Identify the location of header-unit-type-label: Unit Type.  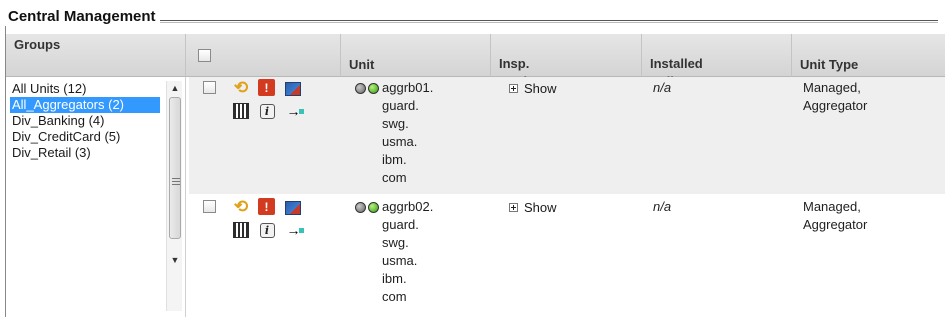
(829, 64).